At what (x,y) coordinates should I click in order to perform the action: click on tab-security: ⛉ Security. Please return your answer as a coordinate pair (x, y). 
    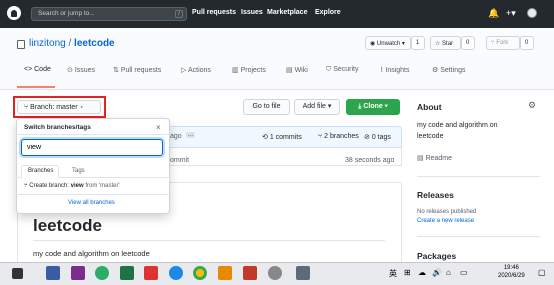
    Looking at the image, I should click on (342, 70).